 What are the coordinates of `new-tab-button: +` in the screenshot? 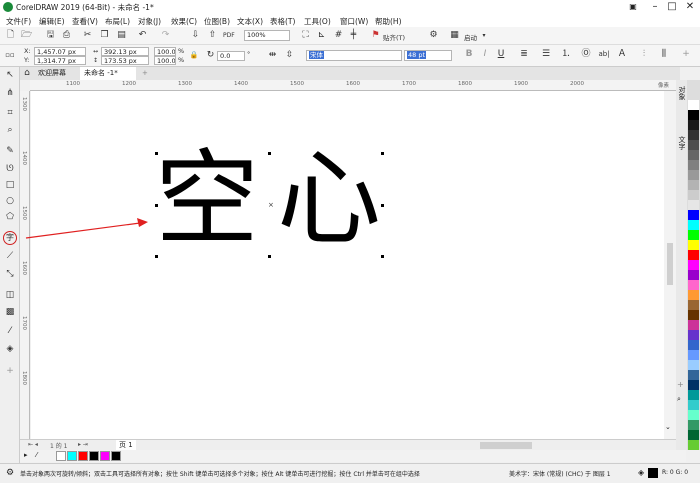 It's located at (145, 73).